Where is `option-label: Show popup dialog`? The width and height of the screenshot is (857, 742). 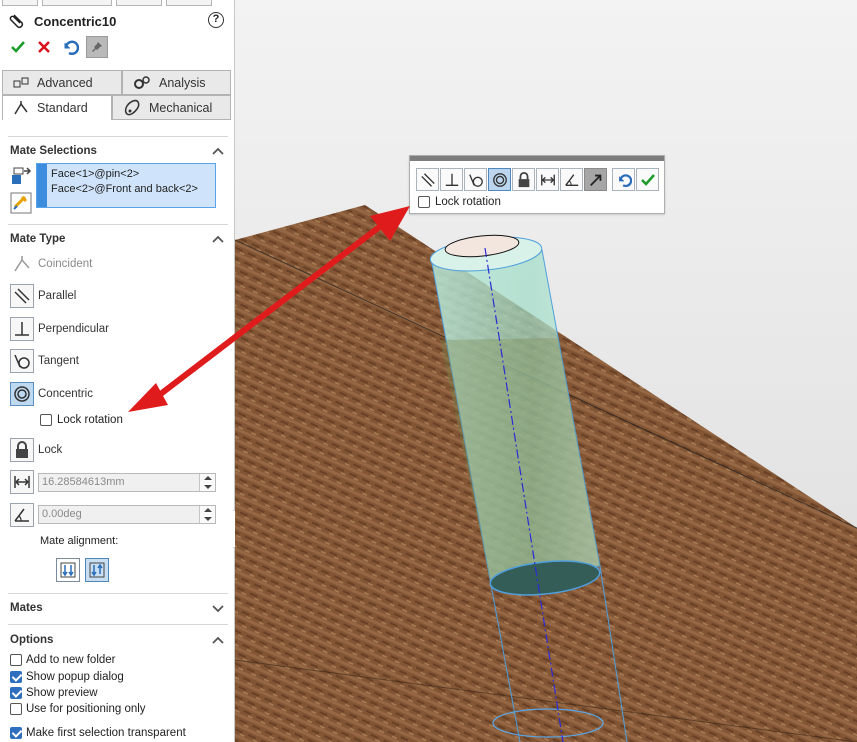
option-label: Show popup dialog is located at coordinates (75, 677).